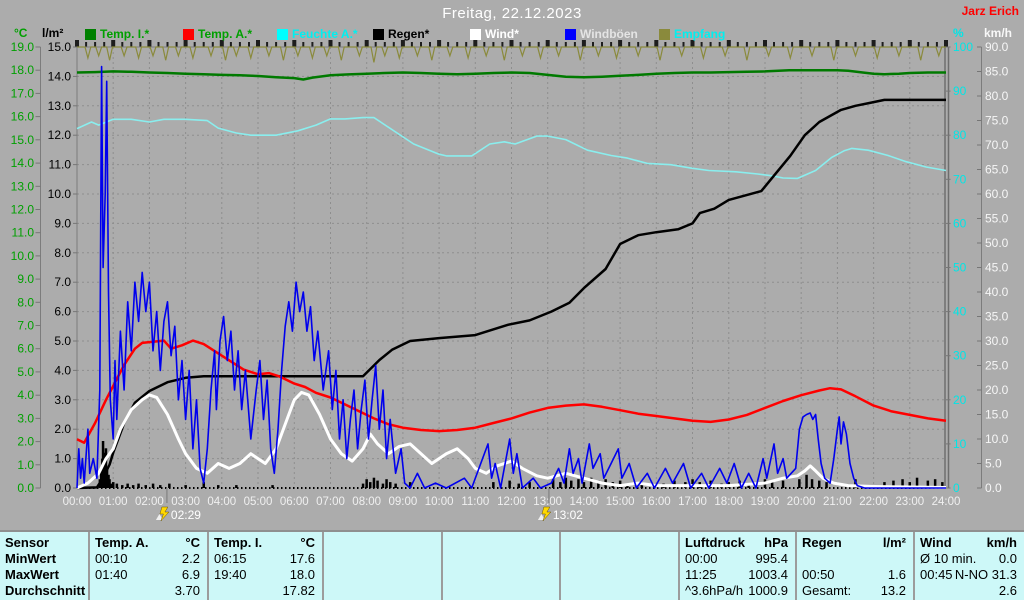 This screenshot has width=1024, height=600. I want to click on unit-label-percent: %, so click(958, 33).